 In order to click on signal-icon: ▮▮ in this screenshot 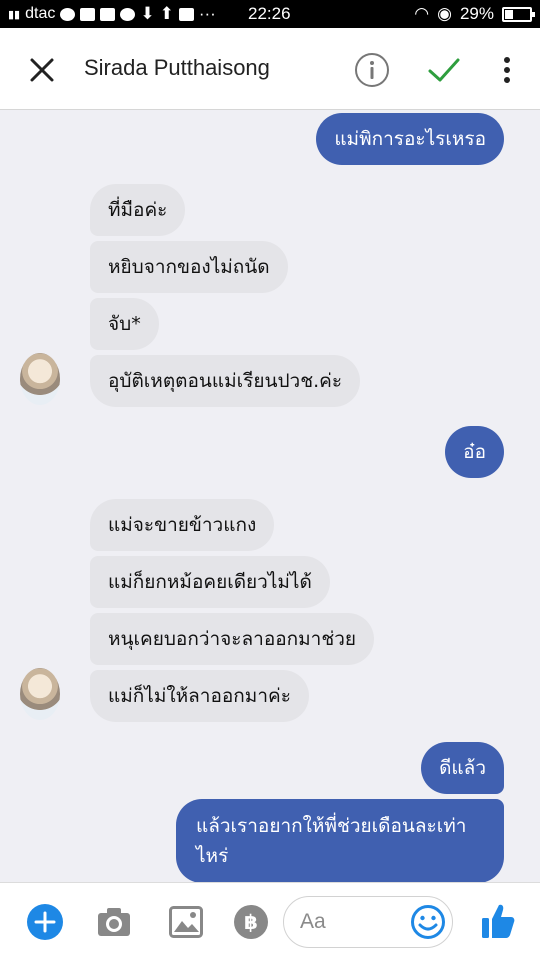, I will do `click(14, 14)`.